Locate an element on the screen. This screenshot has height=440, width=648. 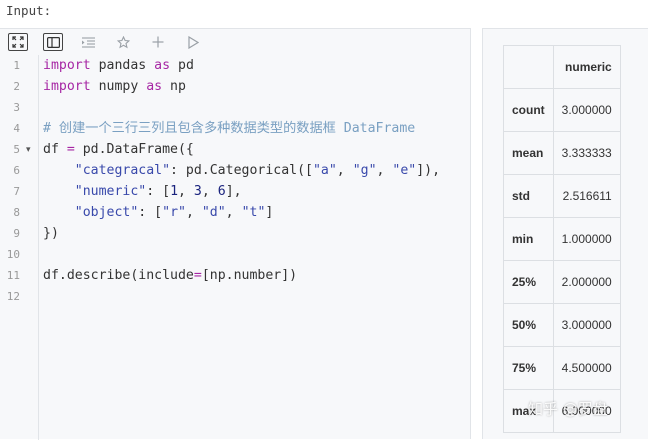
code-token: "object" is located at coordinates (106, 212).